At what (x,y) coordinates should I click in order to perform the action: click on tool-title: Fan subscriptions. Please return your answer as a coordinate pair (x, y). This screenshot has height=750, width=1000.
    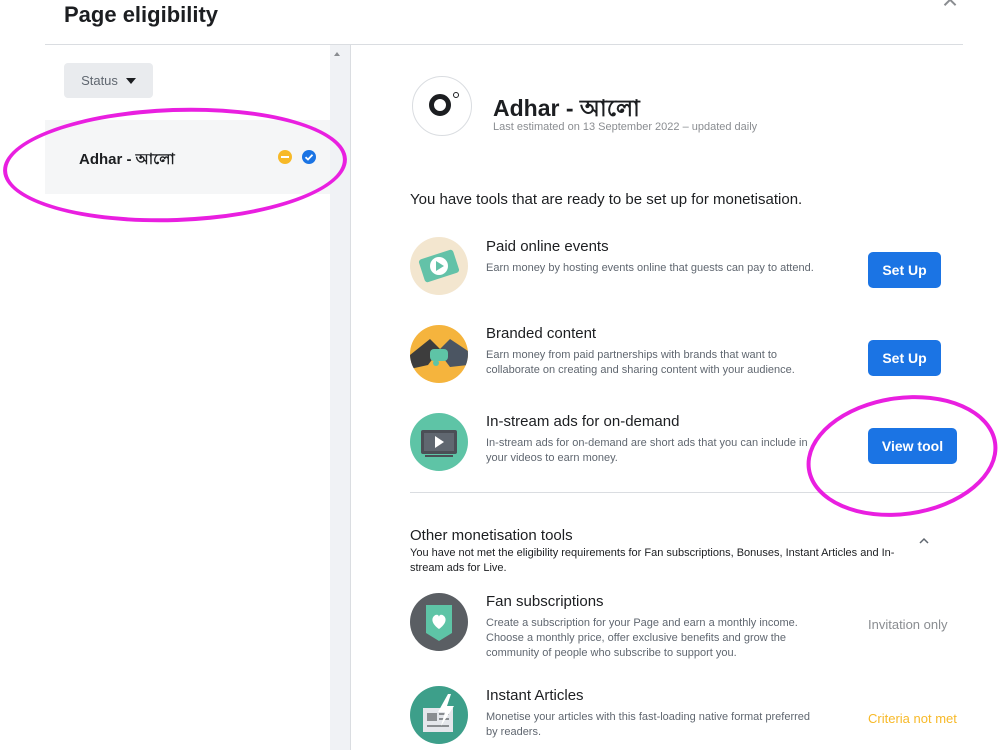
    Looking at the image, I should click on (545, 601).